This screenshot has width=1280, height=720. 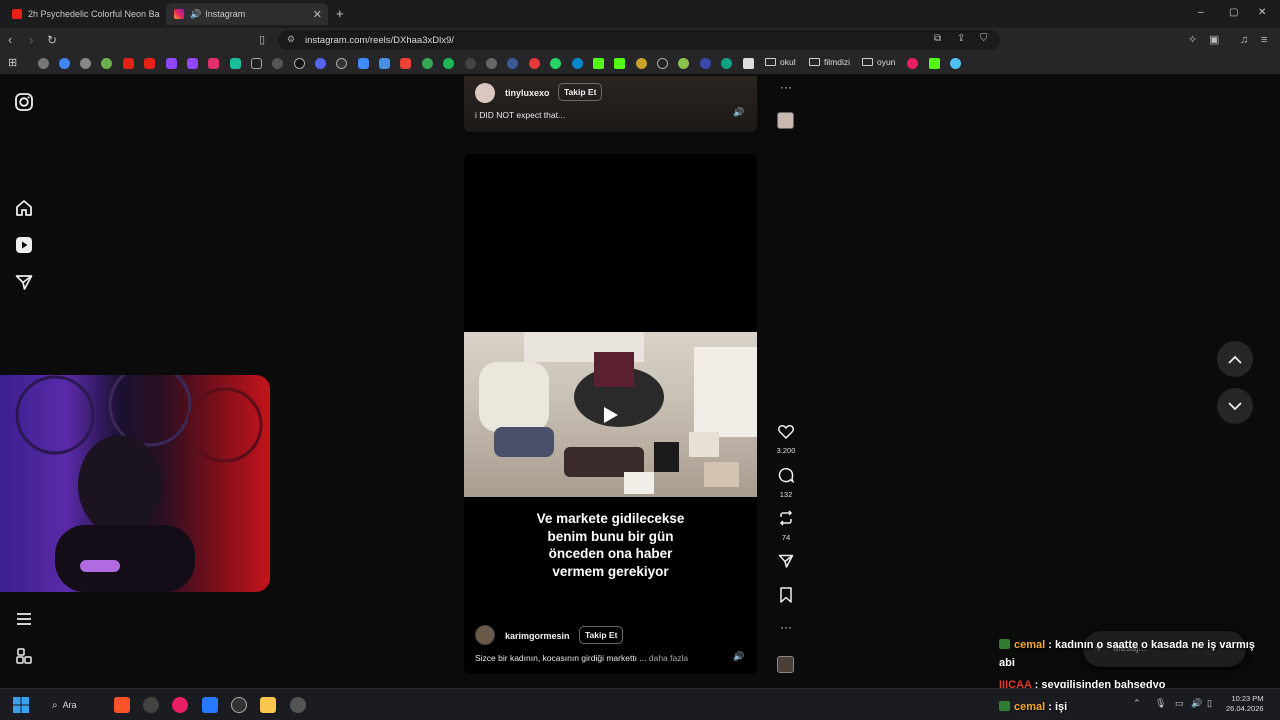 What do you see at coordinates (52, 40) in the screenshot?
I see `reload-icon: ↻` at bounding box center [52, 40].